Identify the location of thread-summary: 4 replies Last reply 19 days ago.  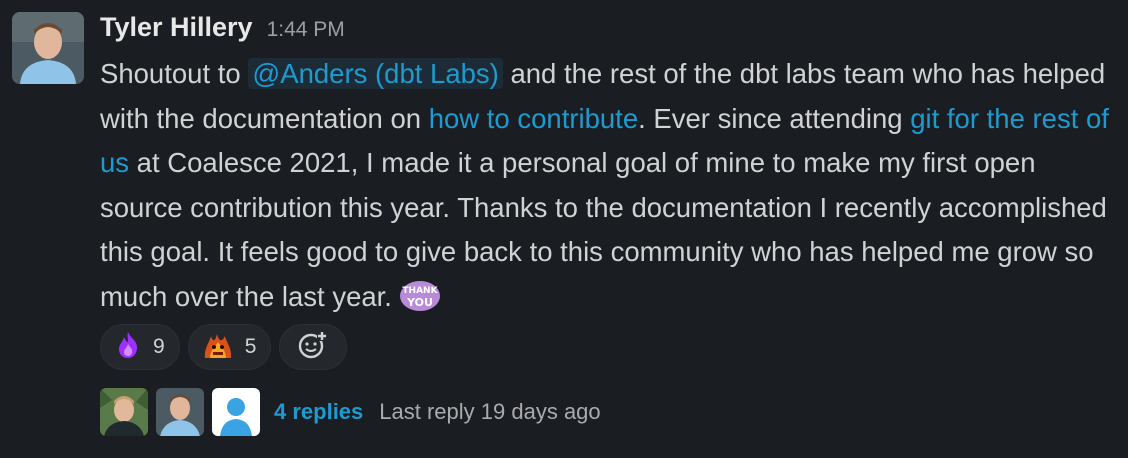
(350, 412).